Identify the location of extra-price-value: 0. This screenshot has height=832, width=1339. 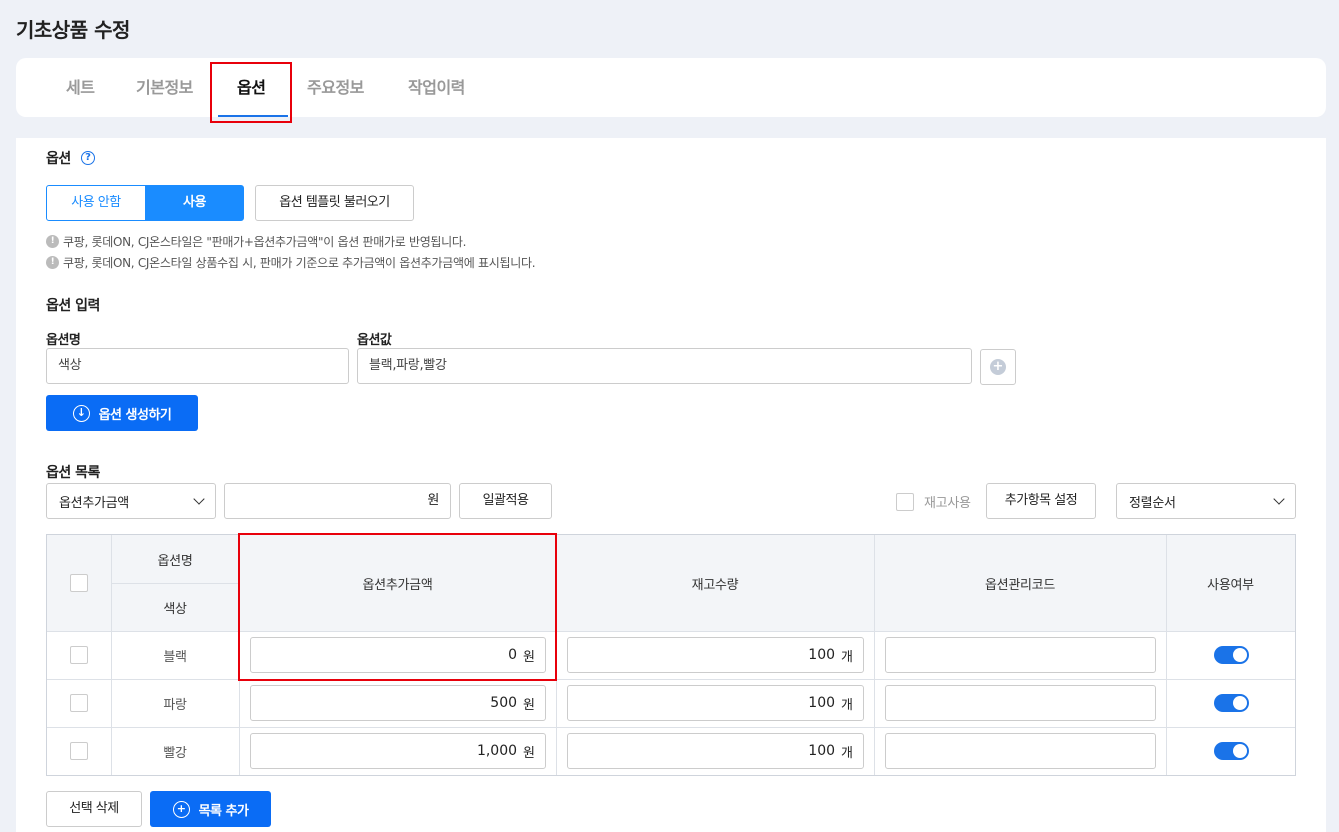
(513, 655).